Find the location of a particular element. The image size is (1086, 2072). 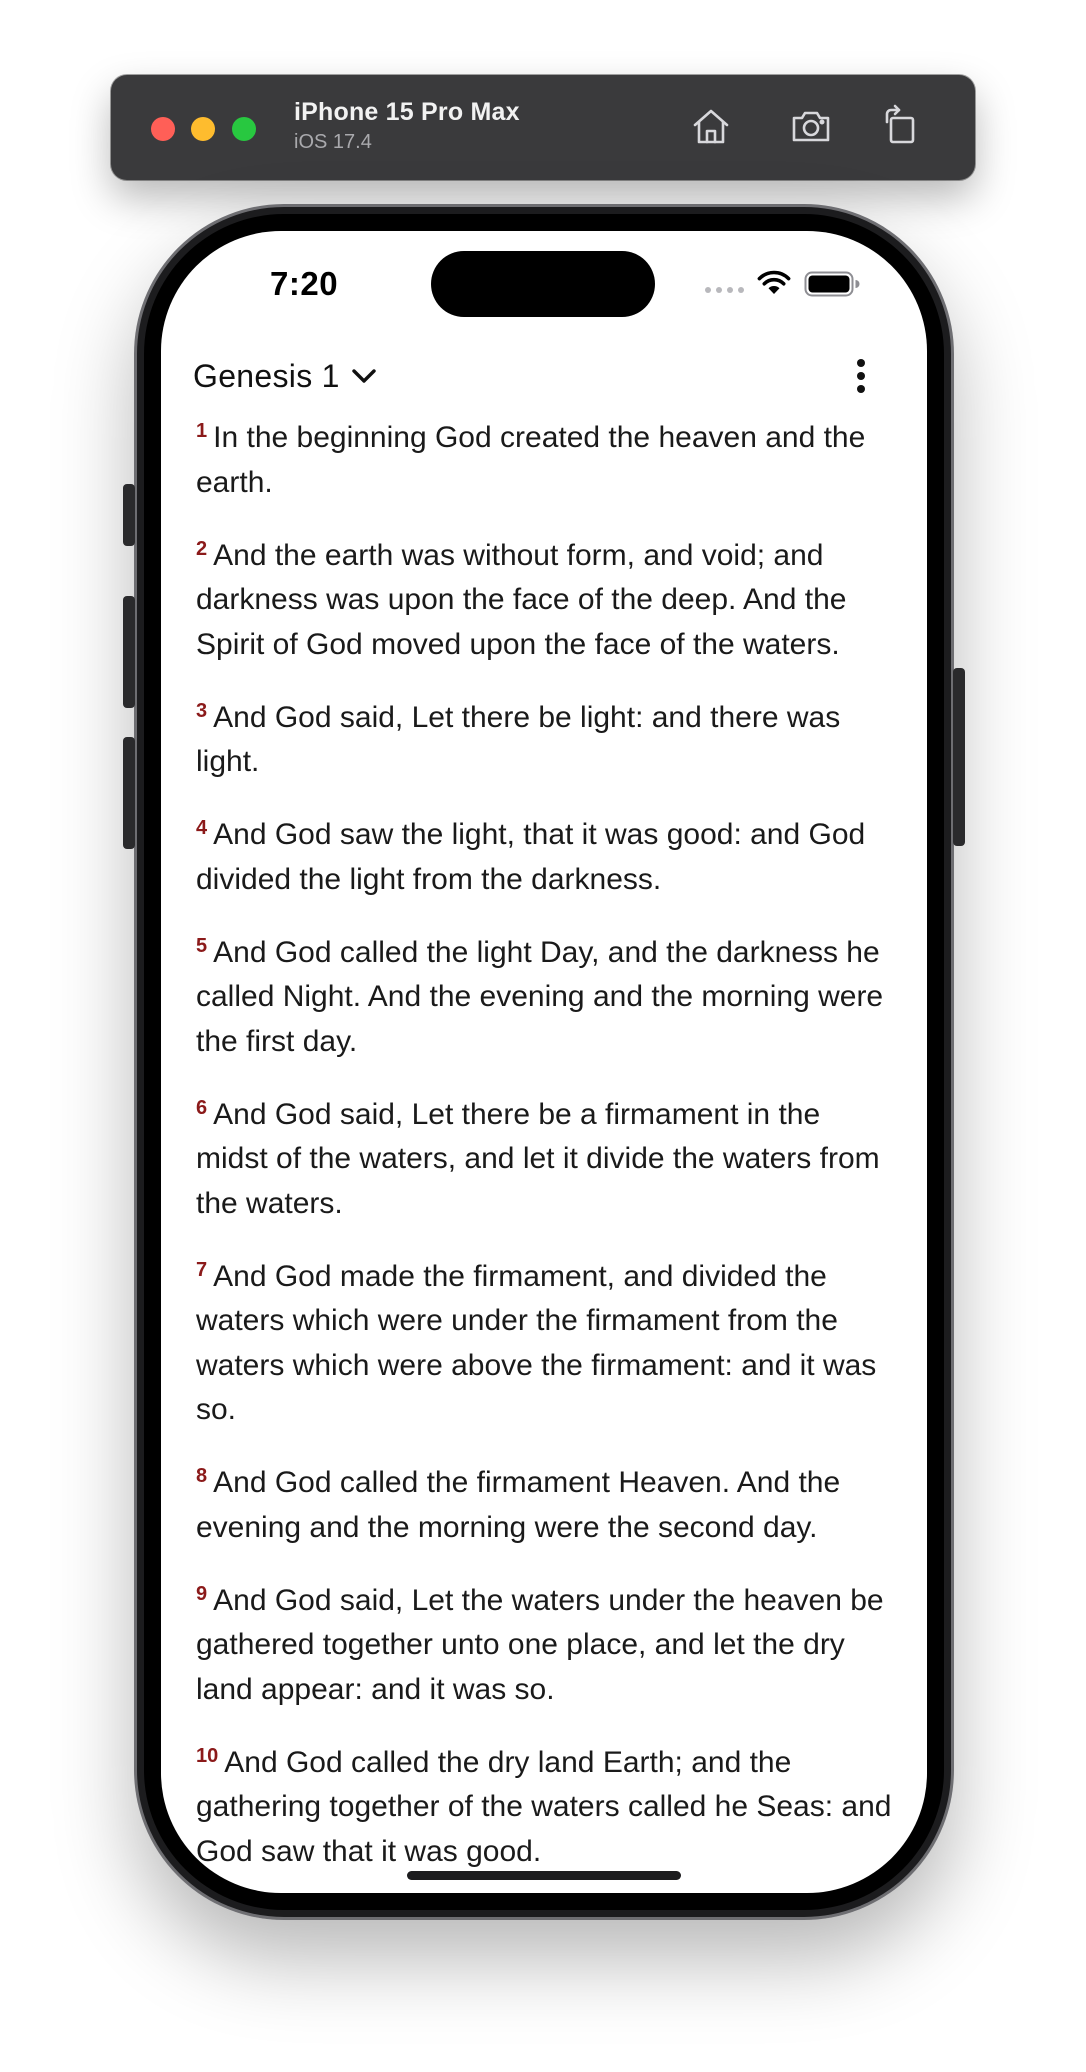

verse-number: 8 is located at coordinates (202, 1476).